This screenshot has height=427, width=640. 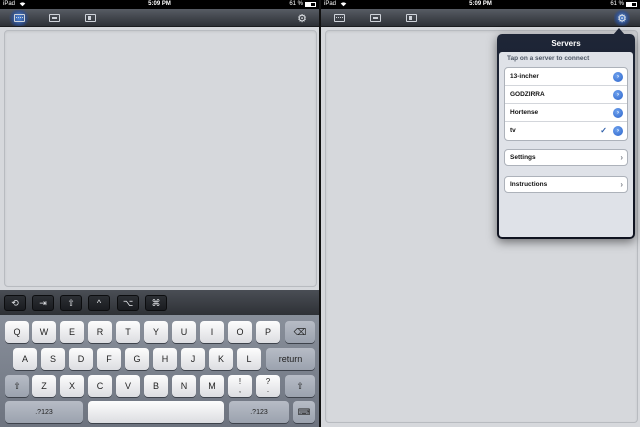 What do you see at coordinates (15, 303) in the screenshot?
I see `undo-key: ⟲` at bounding box center [15, 303].